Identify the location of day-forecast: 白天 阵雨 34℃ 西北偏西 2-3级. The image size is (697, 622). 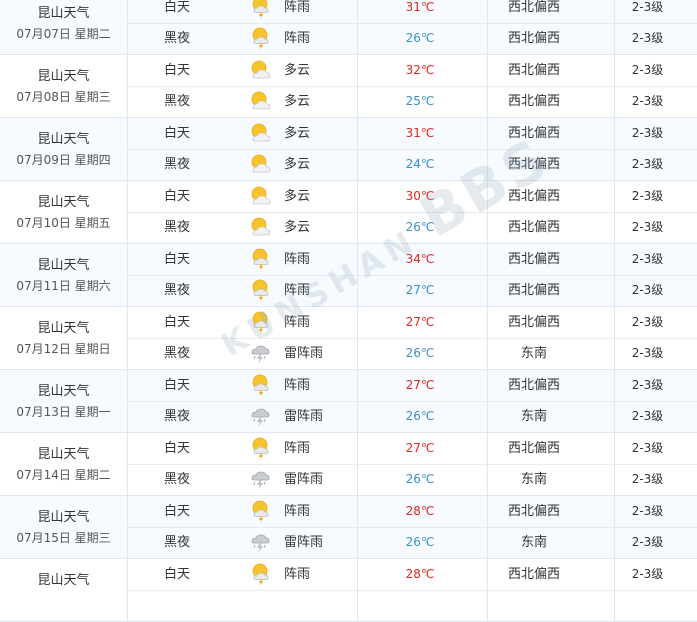
(412, 260).